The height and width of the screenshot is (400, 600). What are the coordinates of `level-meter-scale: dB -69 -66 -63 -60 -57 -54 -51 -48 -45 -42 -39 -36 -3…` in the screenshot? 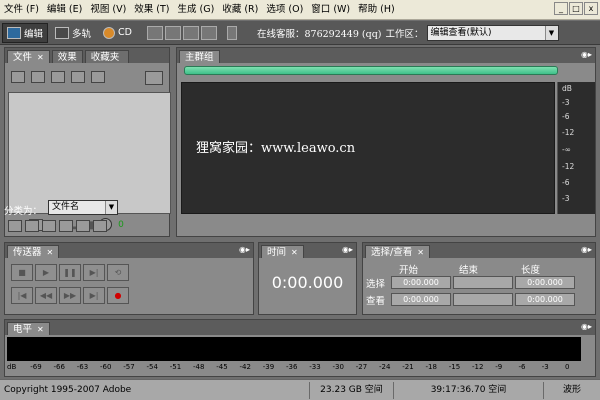 It's located at (294, 368).